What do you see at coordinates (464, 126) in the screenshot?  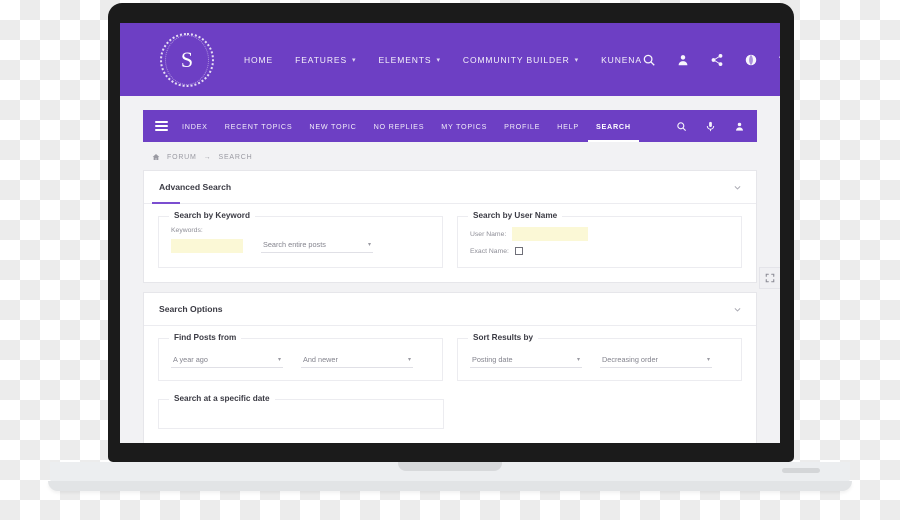 I see `forum-nav-item-my-topics: MY TOPICS` at bounding box center [464, 126].